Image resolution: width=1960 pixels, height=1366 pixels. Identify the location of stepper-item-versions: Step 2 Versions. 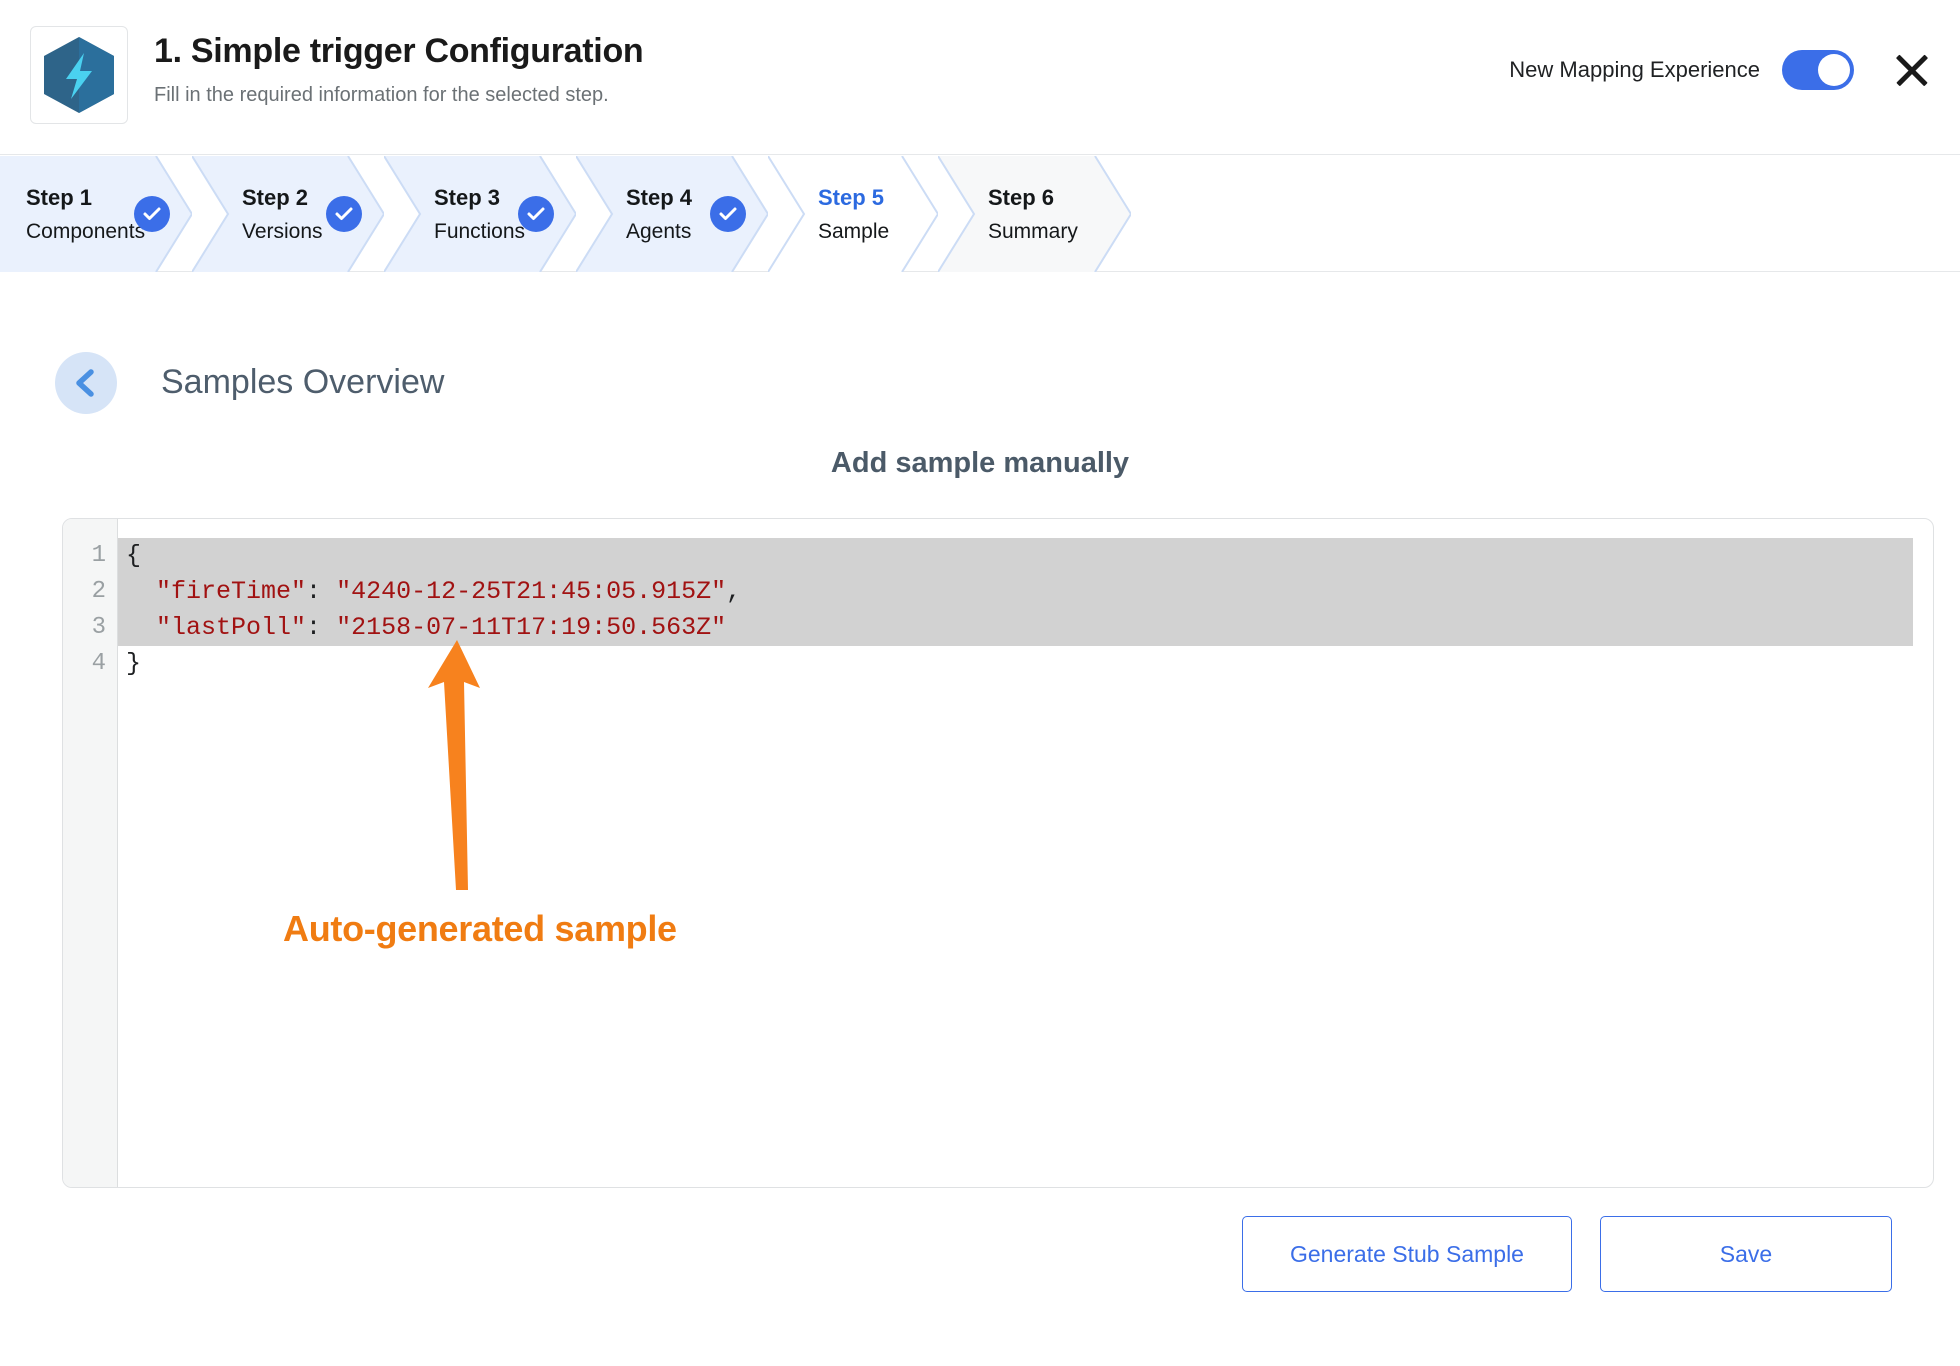
(288, 214).